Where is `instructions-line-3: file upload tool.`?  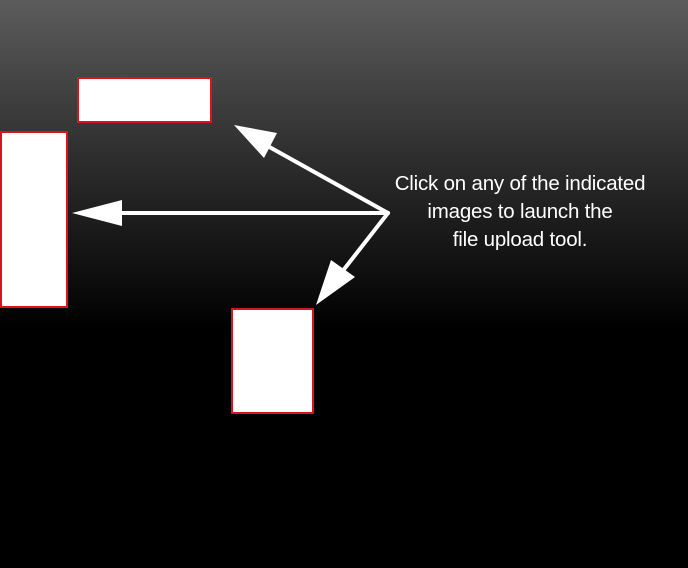 instructions-line-3: file upload tool. is located at coordinates (520, 239).